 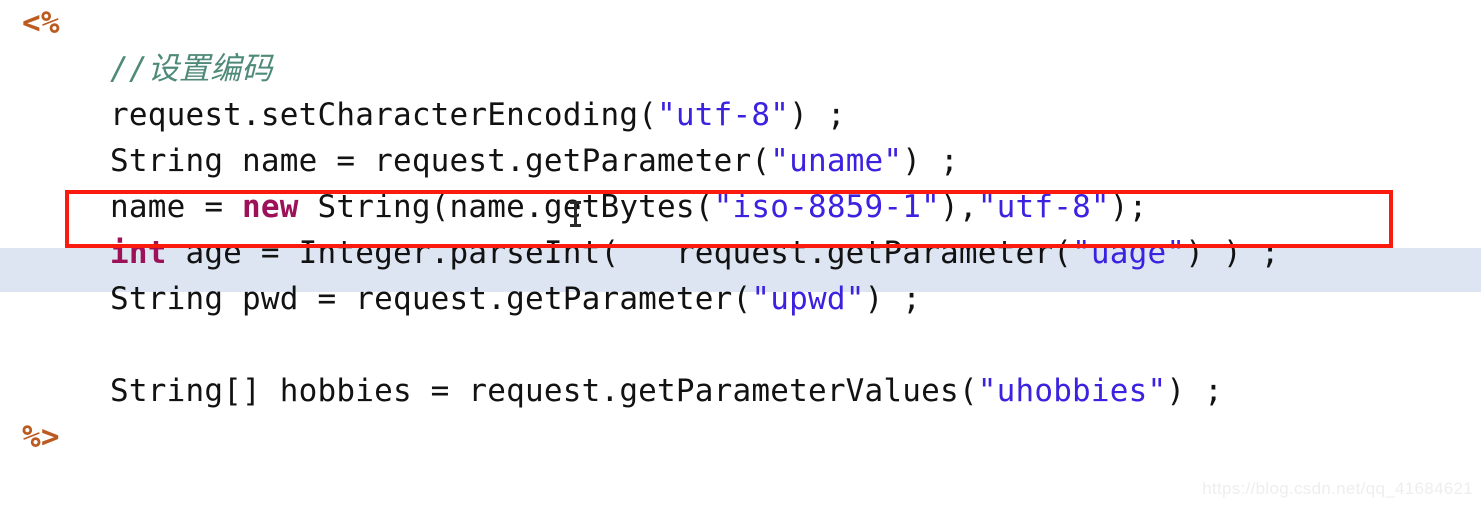 I want to click on get-name-string: "uname", so click(x=836, y=161).